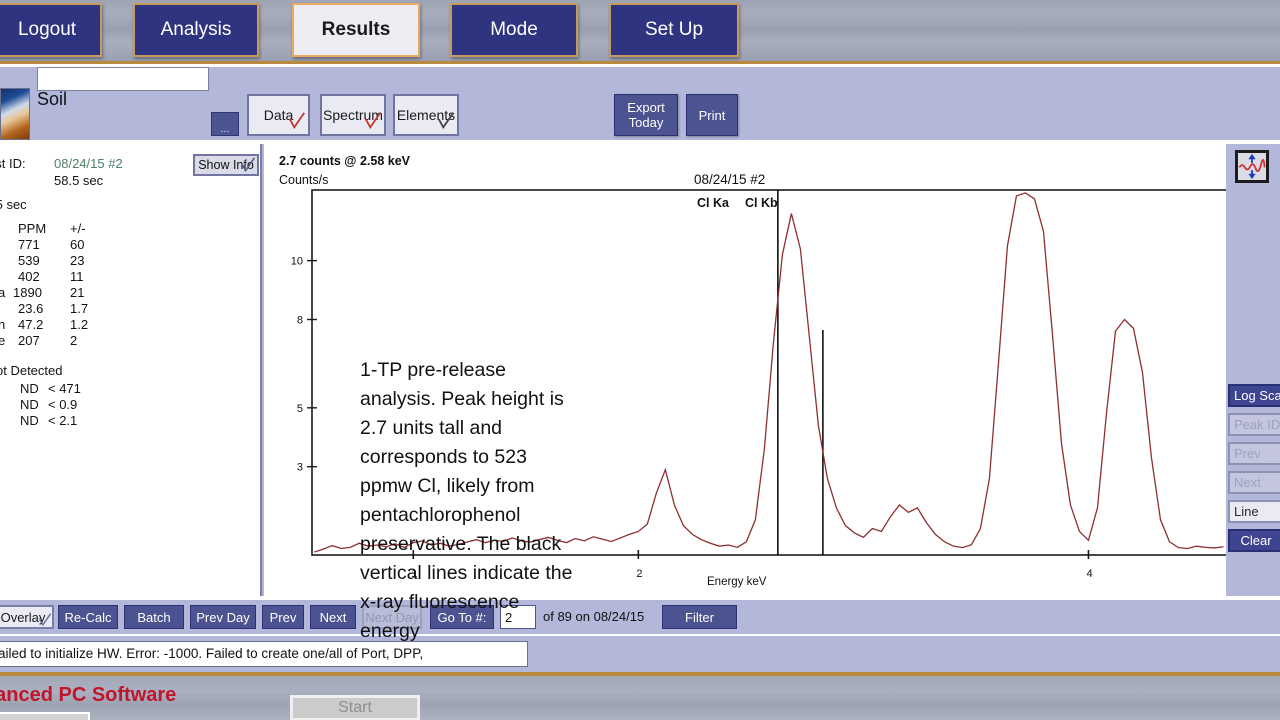  I want to click on nav-button-setup-label: Set Up, so click(674, 29).